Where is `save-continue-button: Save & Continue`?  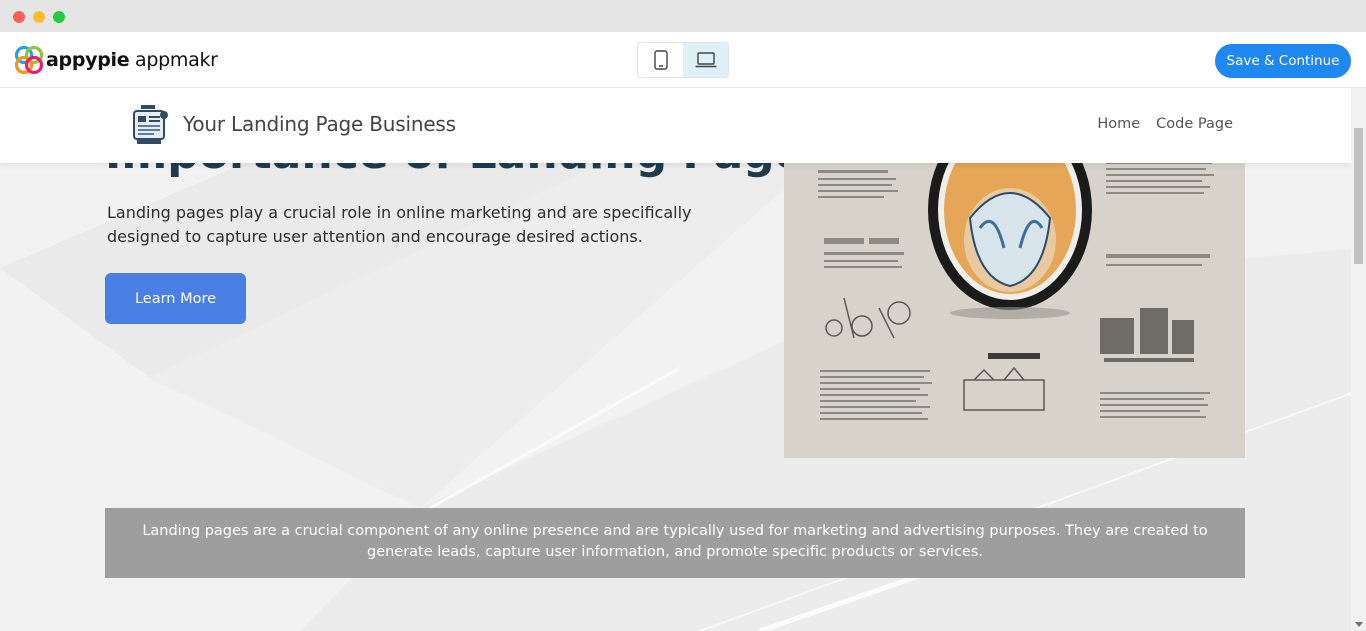 save-continue-button: Save & Continue is located at coordinates (1283, 61).